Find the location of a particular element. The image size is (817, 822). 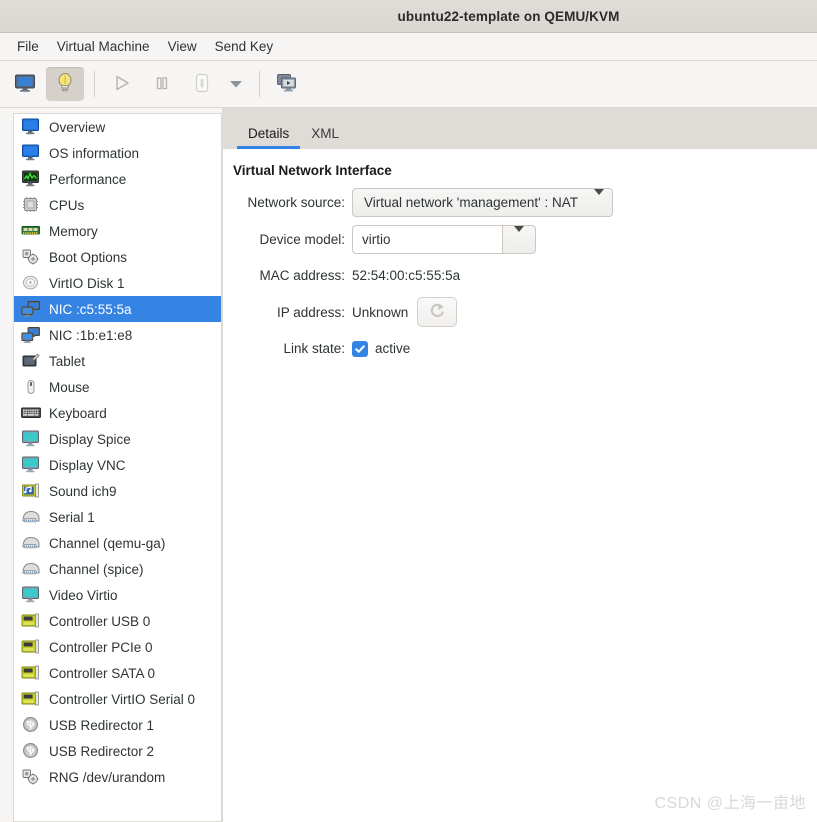

sidebar-item: USB Redirector 1 is located at coordinates (117, 725).